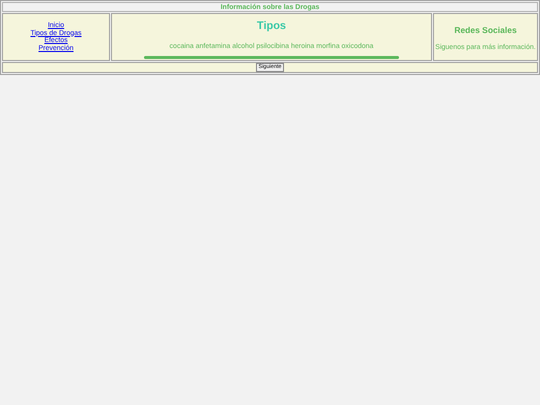 The height and width of the screenshot is (405, 540). I want to click on social-heading: Redes Sociales, so click(485, 30).